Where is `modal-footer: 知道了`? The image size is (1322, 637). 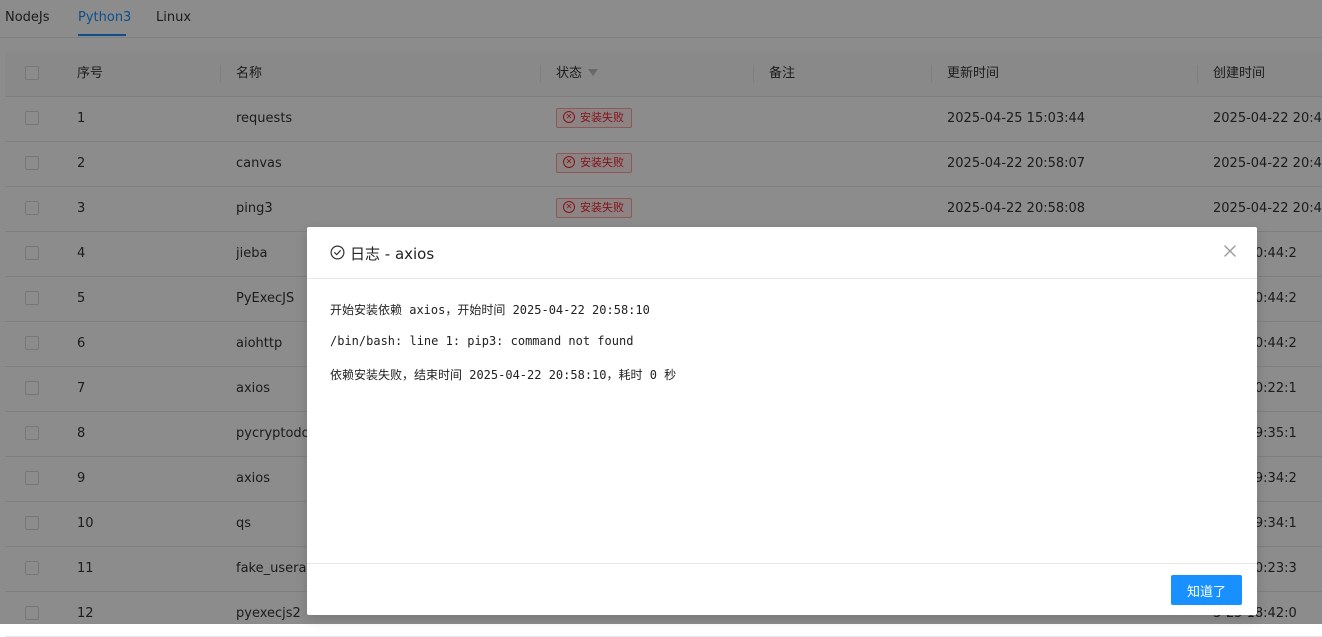
modal-footer: 知道了 is located at coordinates (782, 589).